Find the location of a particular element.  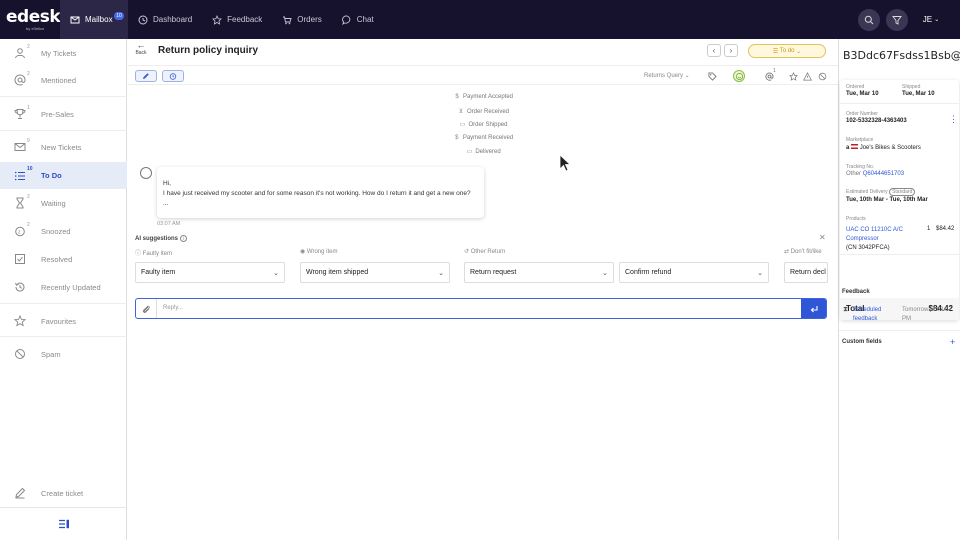

svg-text: z is located at coordinates (19, 233).